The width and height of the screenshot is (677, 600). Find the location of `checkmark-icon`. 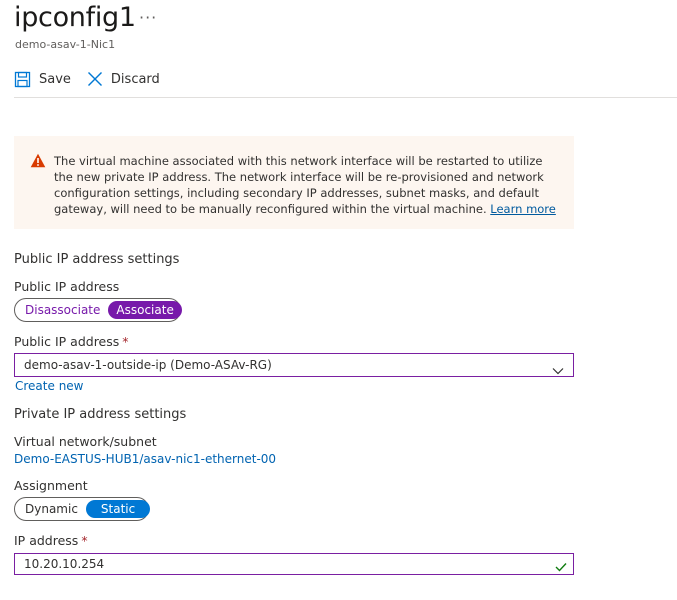

checkmark-icon is located at coordinates (561, 568).